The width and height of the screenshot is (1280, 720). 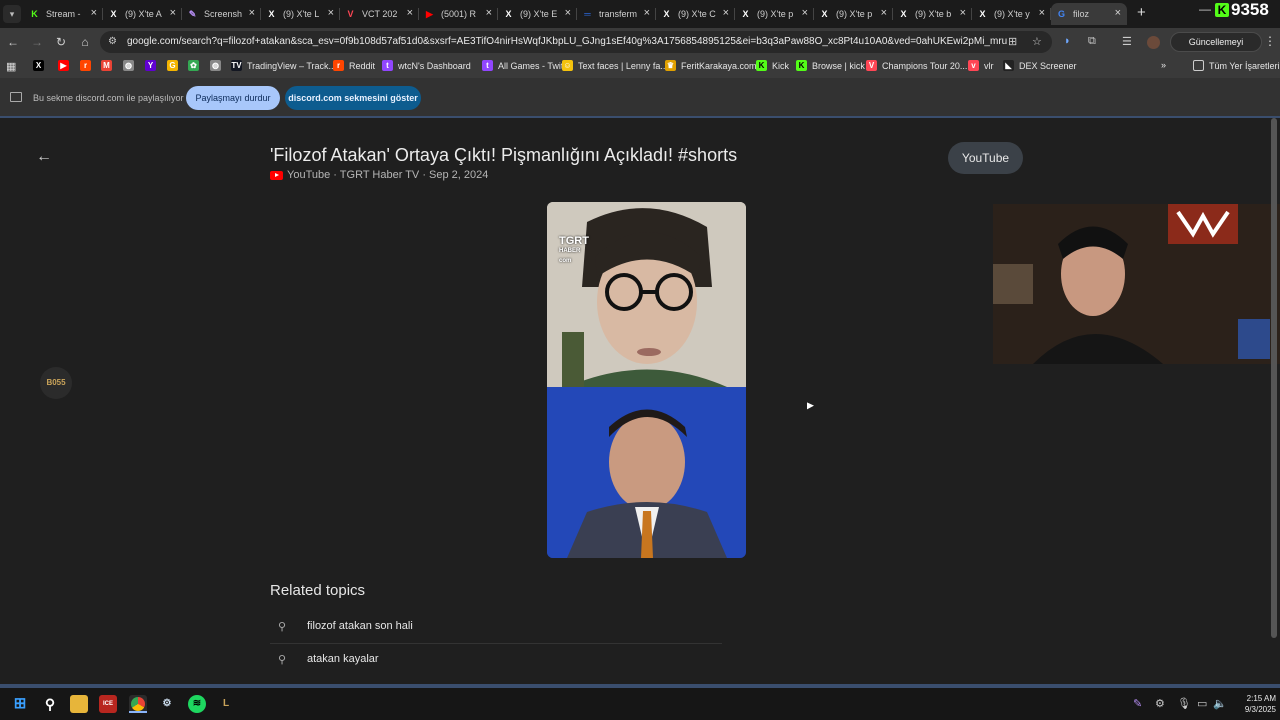 What do you see at coordinates (1081, 14) in the screenshot?
I see `tab-title: filoz` at bounding box center [1081, 14].